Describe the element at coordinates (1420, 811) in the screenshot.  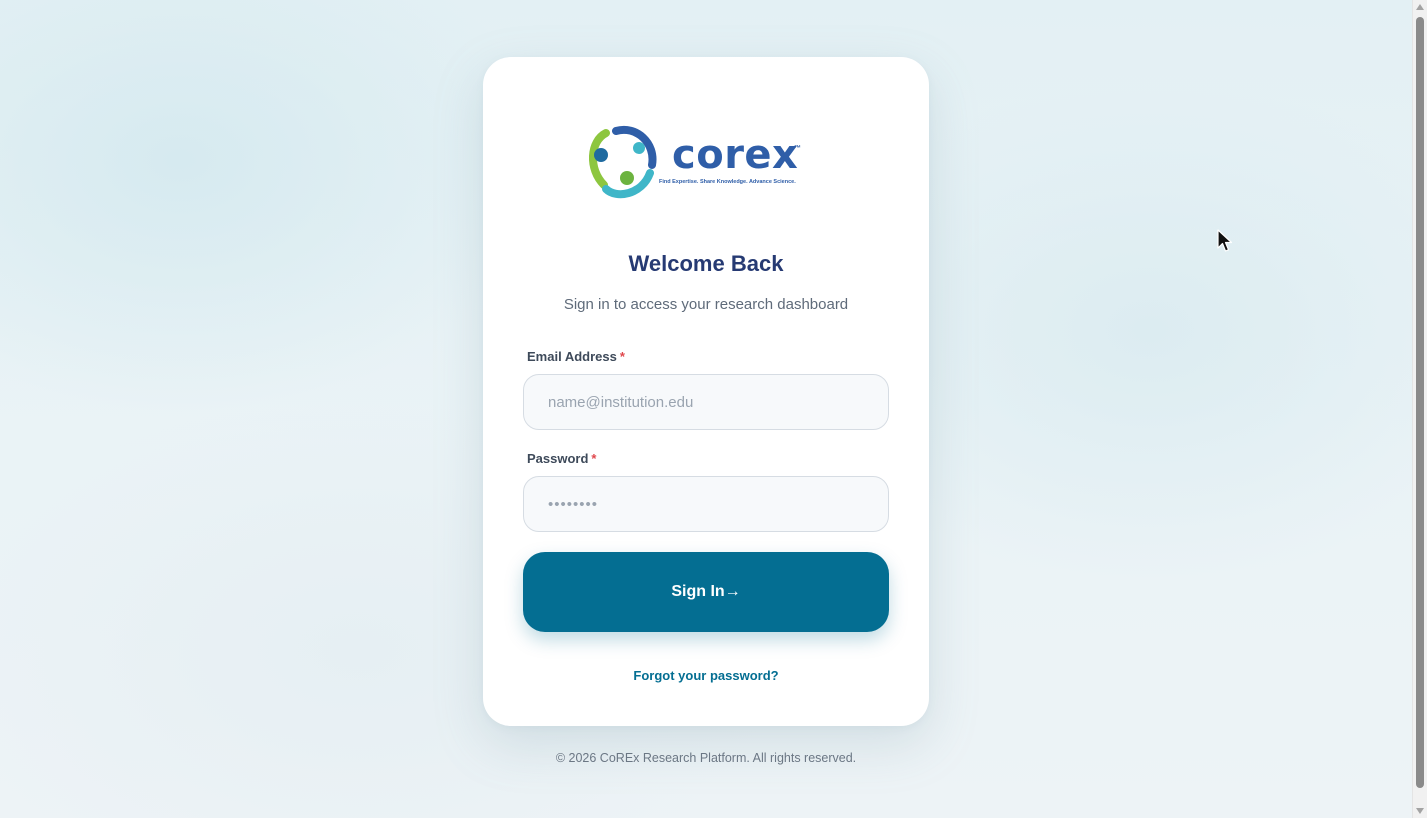
I see `scroll-down-arrow-icon` at that location.